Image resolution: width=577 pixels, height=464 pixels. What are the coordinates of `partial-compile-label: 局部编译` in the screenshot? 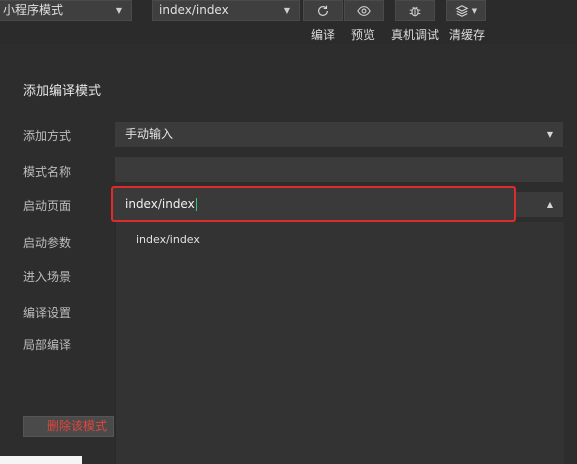 It's located at (47, 345).